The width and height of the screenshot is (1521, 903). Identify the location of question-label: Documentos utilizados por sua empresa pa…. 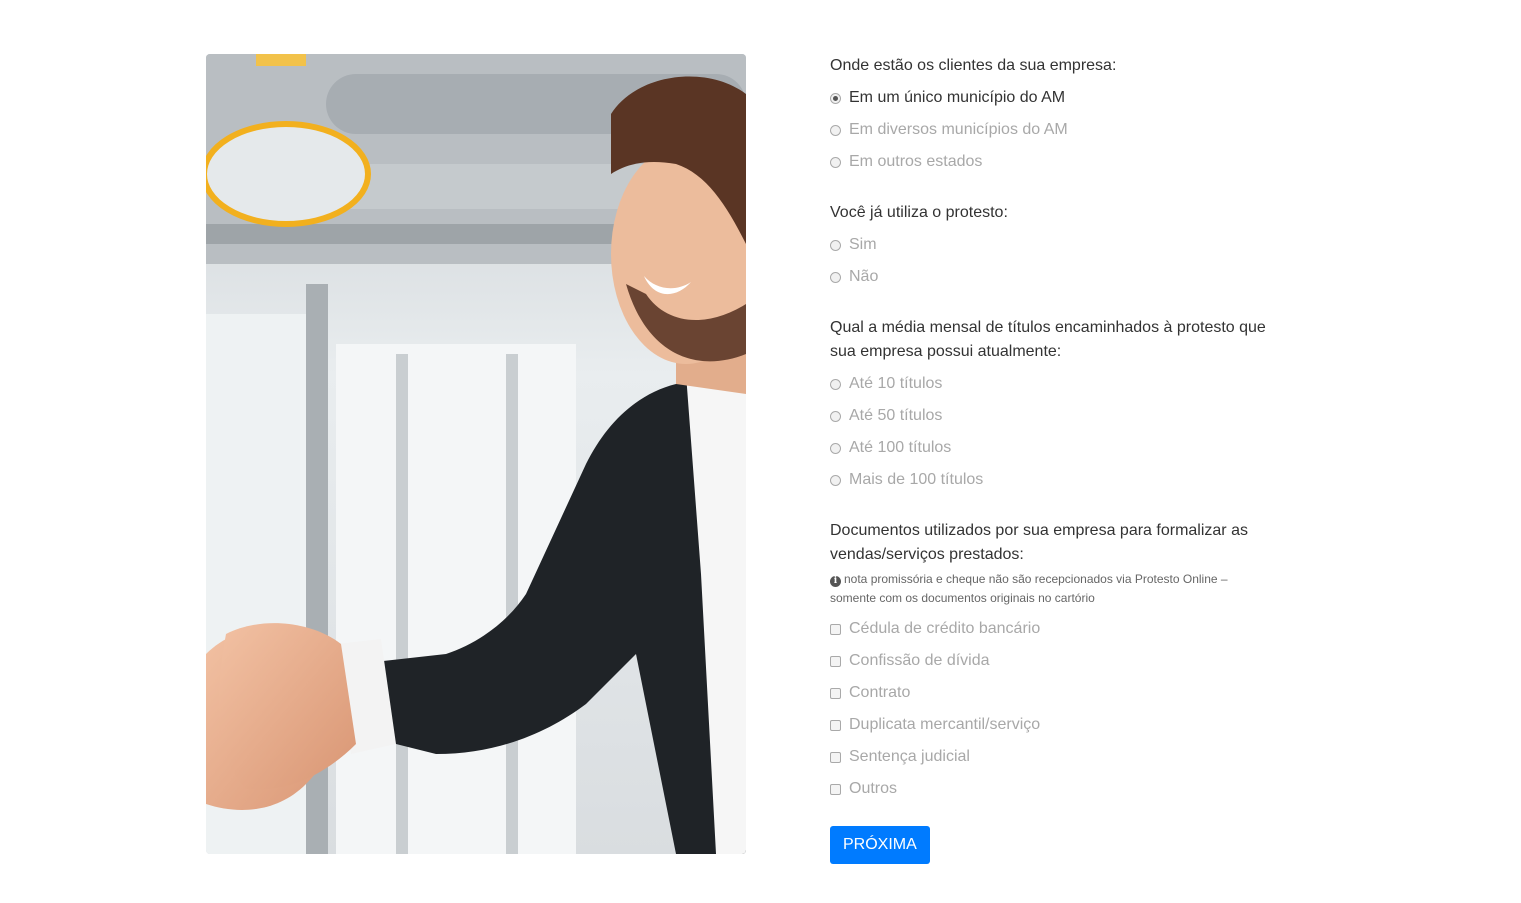
(1039, 542).